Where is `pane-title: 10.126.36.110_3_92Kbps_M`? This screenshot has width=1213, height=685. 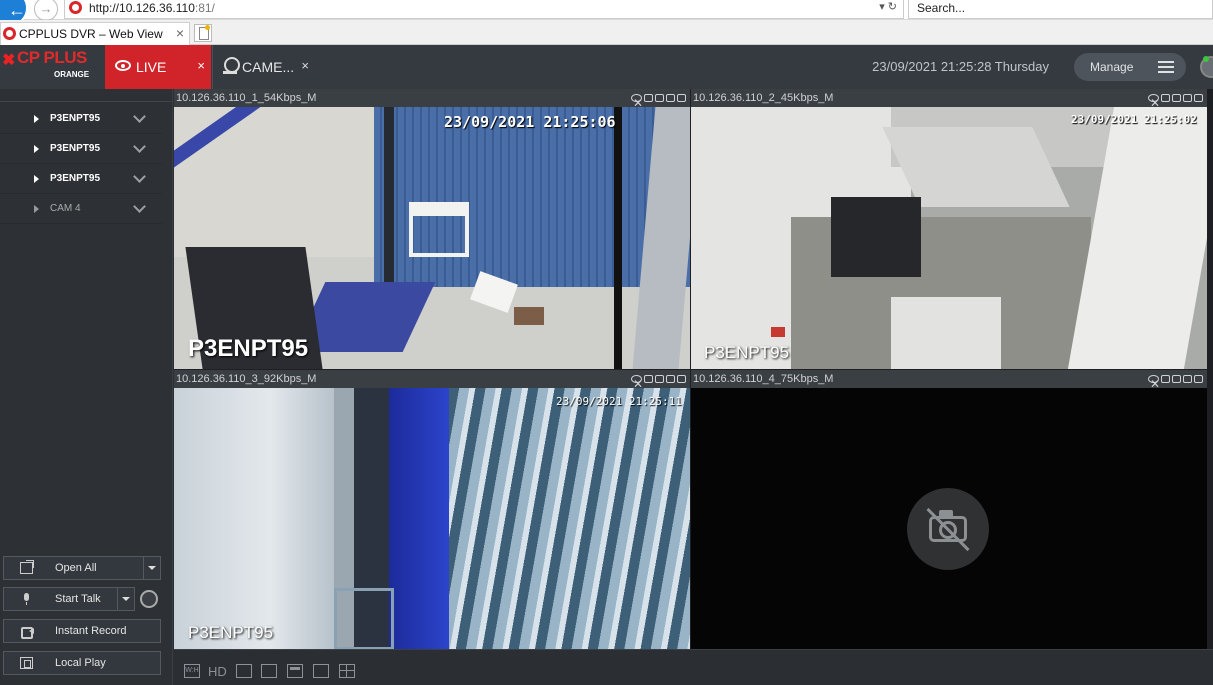
pane-title: 10.126.36.110_3_92Kbps_M is located at coordinates (246, 379).